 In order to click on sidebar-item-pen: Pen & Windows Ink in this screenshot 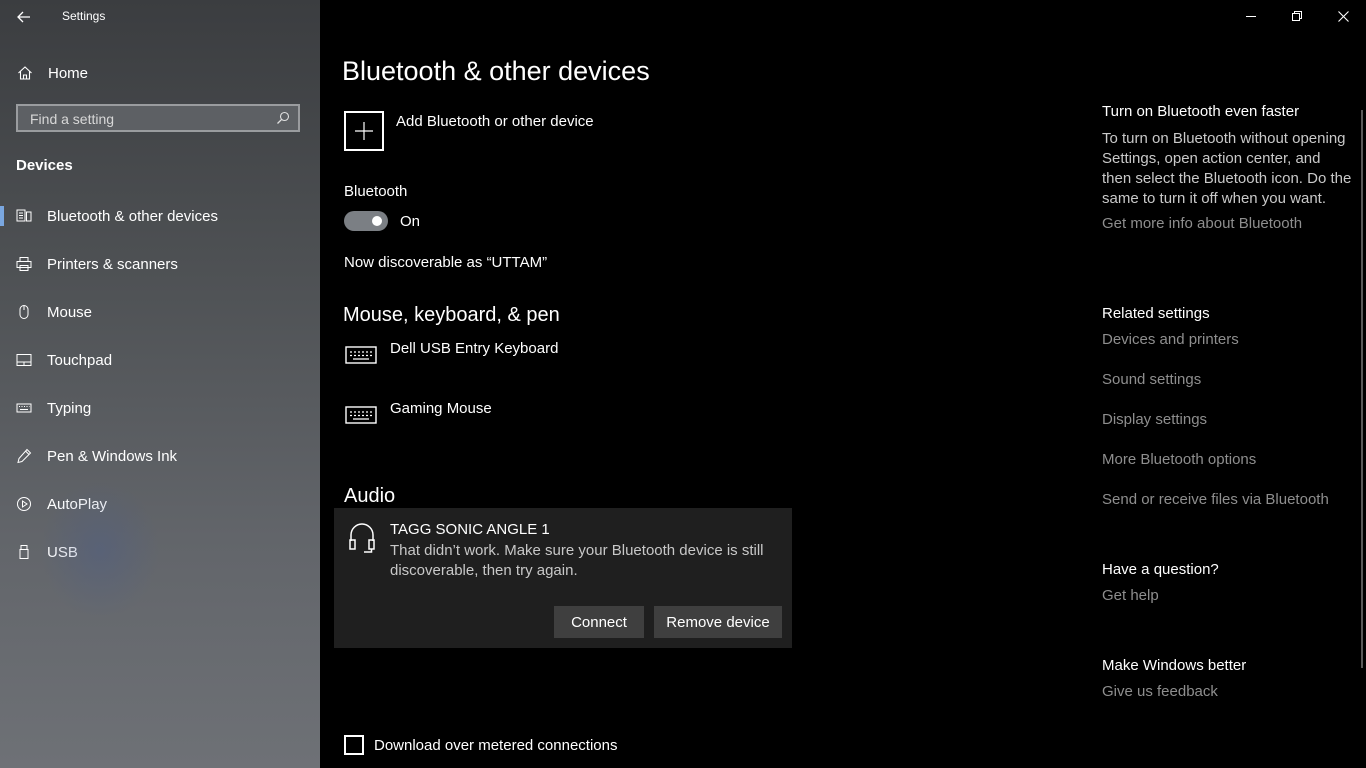, I will do `click(160, 456)`.